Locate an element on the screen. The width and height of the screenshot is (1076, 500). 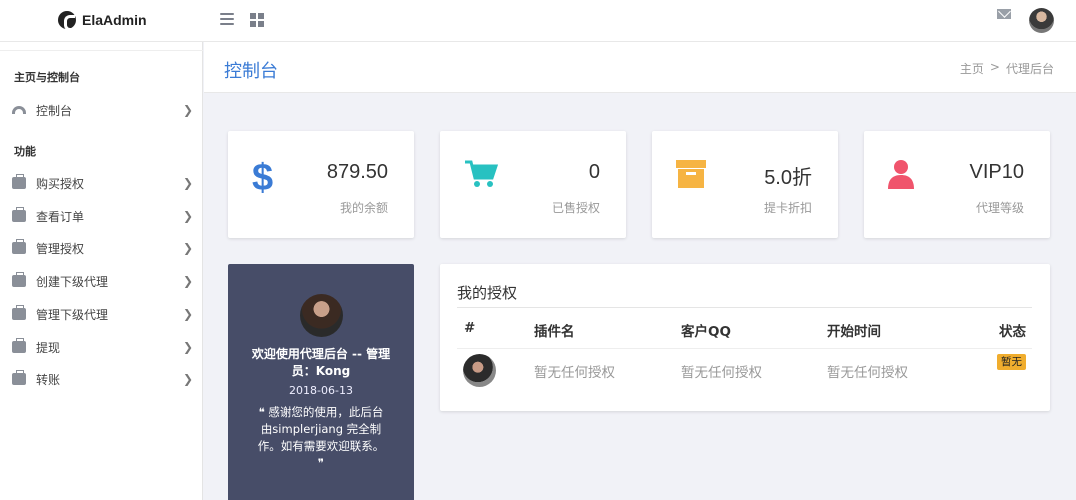
stat-card-discount: 5.0折 提卡折扣 is located at coordinates (745, 184).